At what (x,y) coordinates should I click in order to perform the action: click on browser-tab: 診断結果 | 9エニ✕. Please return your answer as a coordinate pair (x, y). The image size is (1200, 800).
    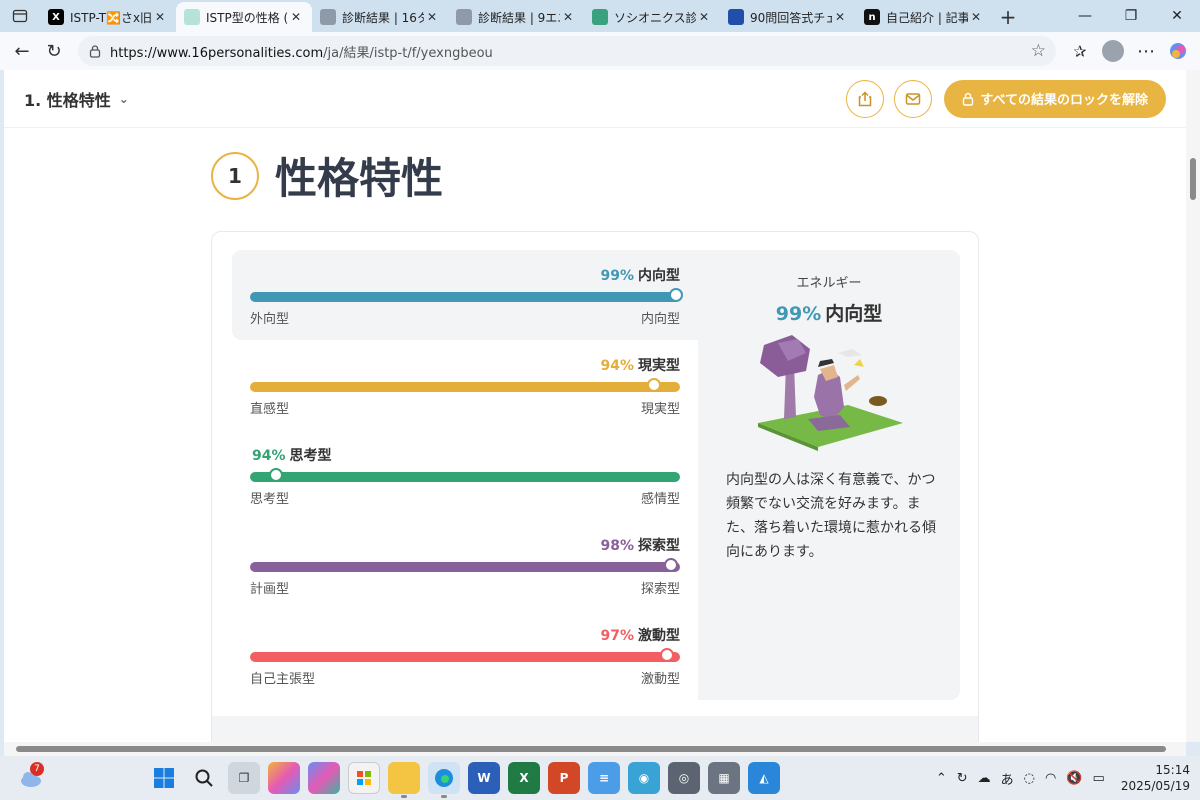
    Looking at the image, I should click on (516, 17).